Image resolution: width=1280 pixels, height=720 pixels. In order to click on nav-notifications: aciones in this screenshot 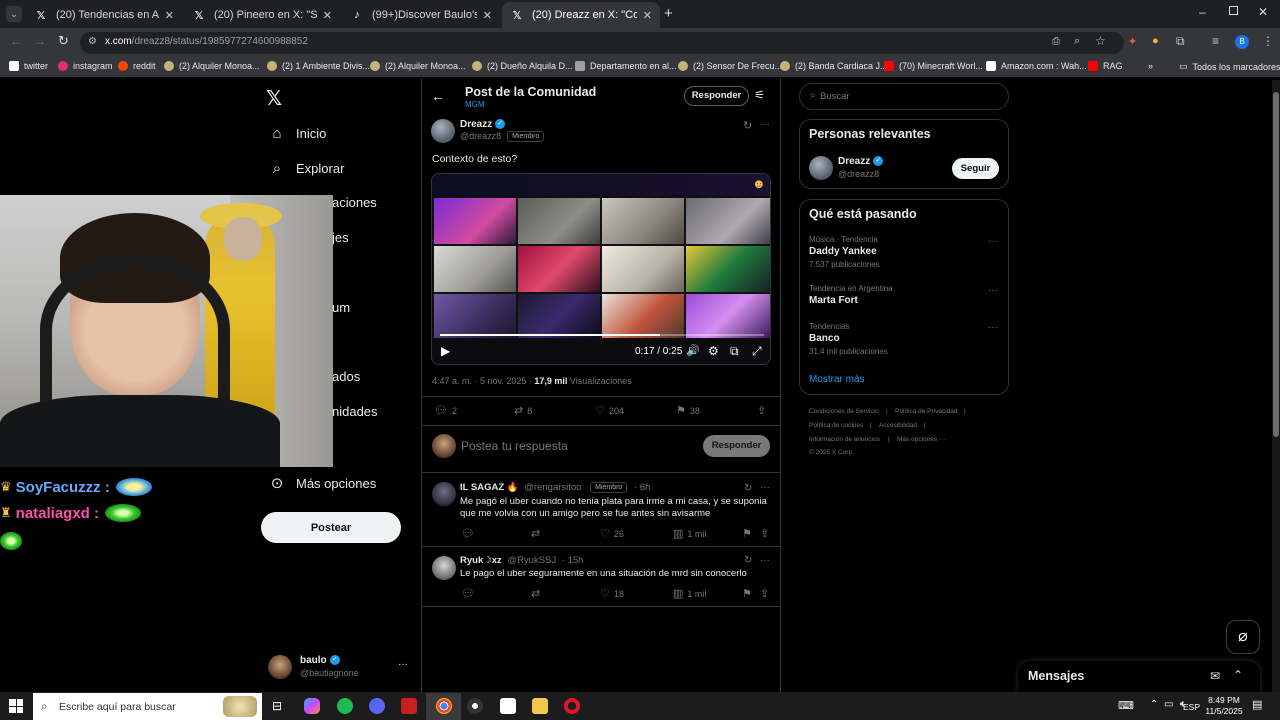, I will do `click(354, 202)`.